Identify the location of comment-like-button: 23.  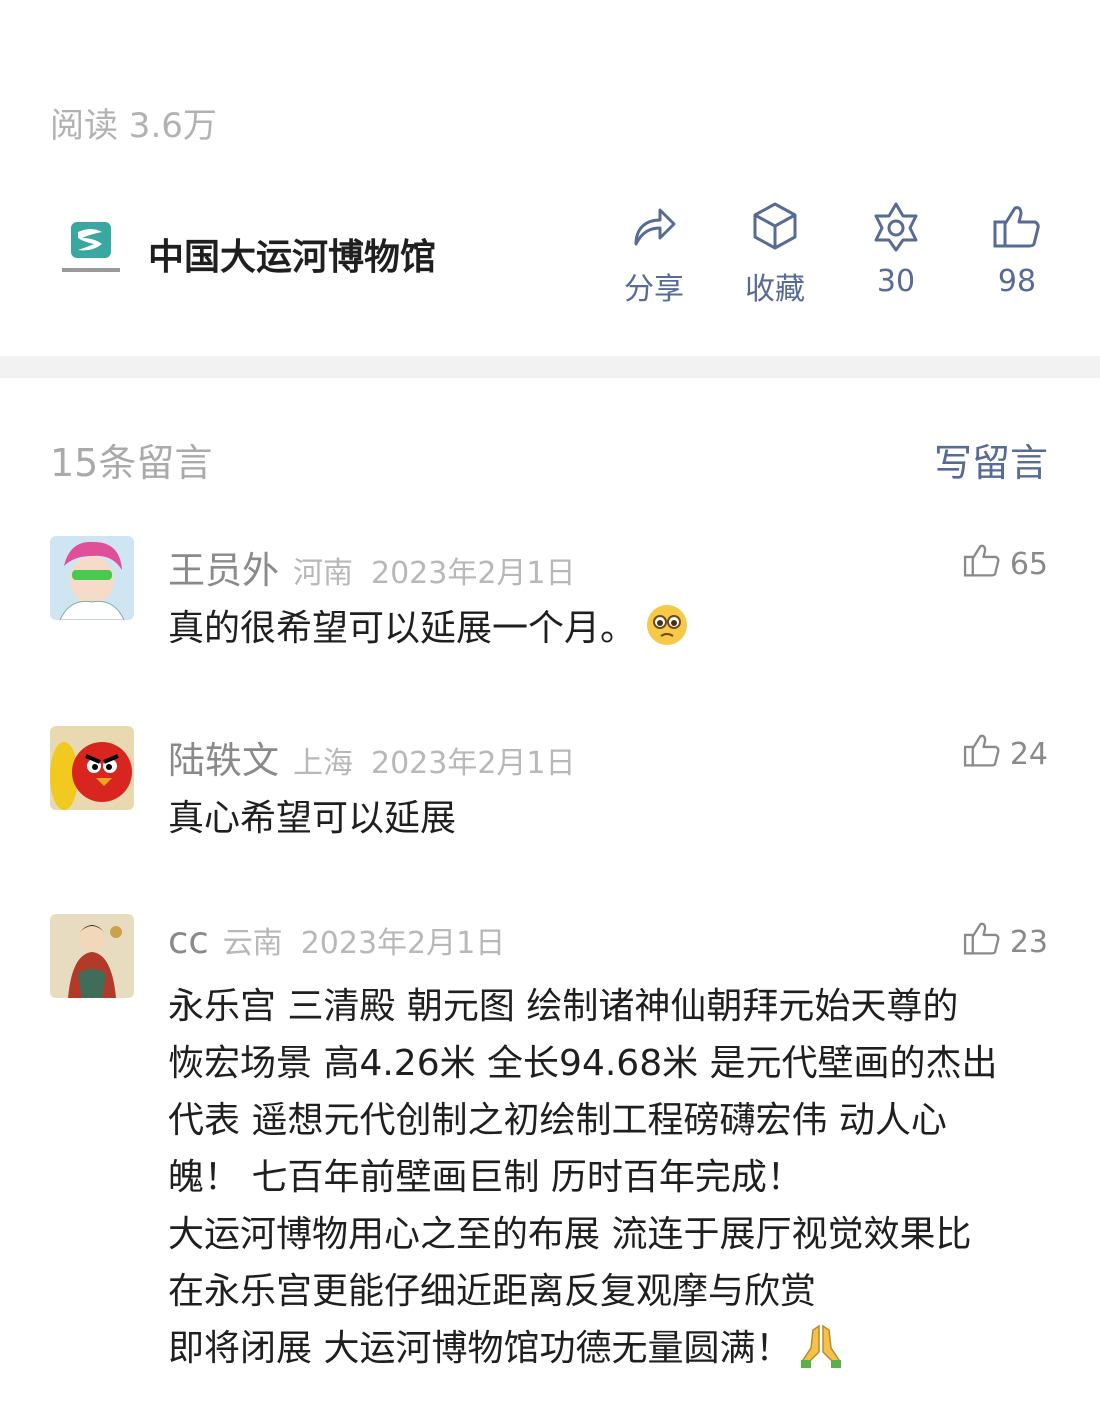
(1005, 939).